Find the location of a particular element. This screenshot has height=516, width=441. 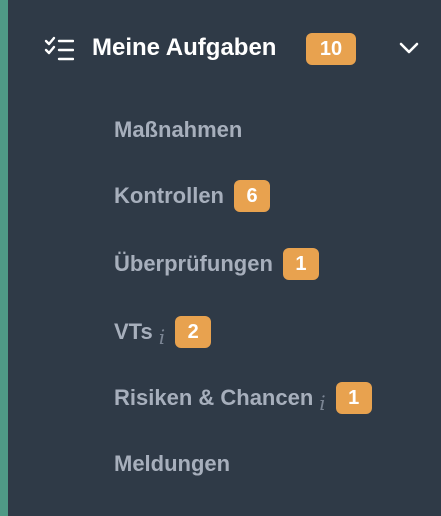

menu-item-label: VTs is located at coordinates (133, 331).